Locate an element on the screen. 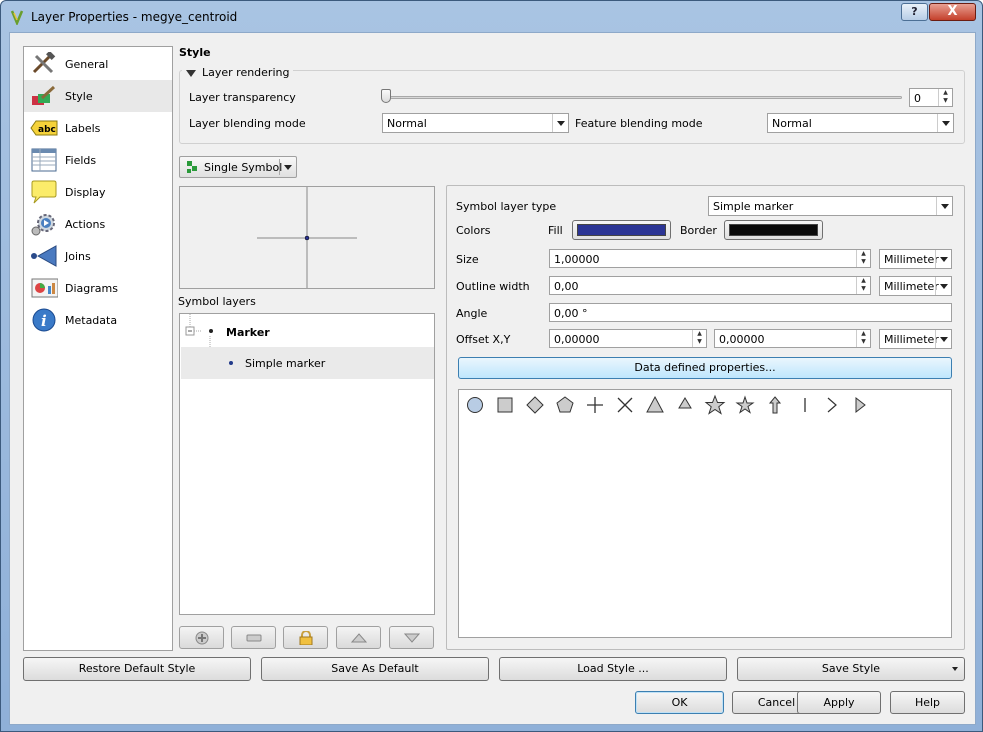  filled-arrowhead-icon is located at coordinates (860, 405).